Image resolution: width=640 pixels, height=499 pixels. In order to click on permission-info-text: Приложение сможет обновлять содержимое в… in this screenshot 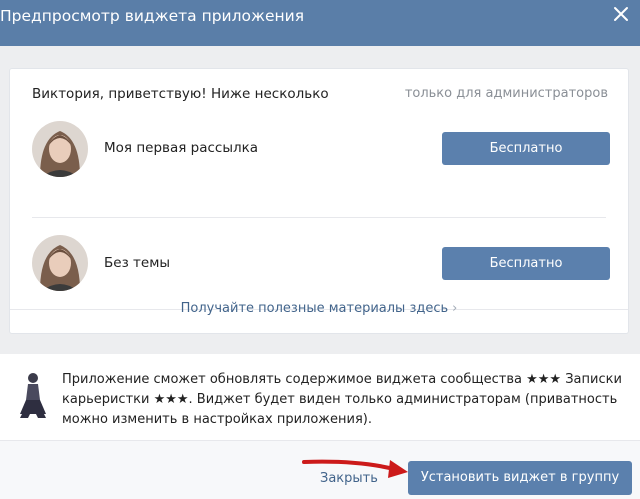, I will do `click(342, 399)`.